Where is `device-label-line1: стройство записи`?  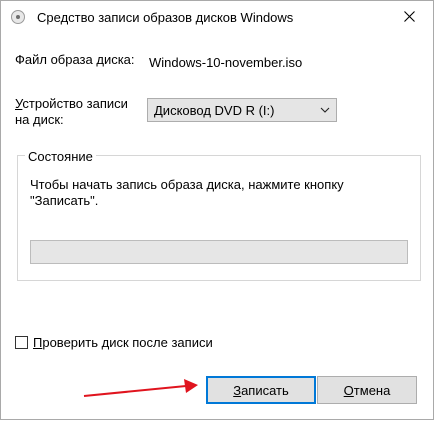
device-label-line1: стройство записи is located at coordinates (75, 103).